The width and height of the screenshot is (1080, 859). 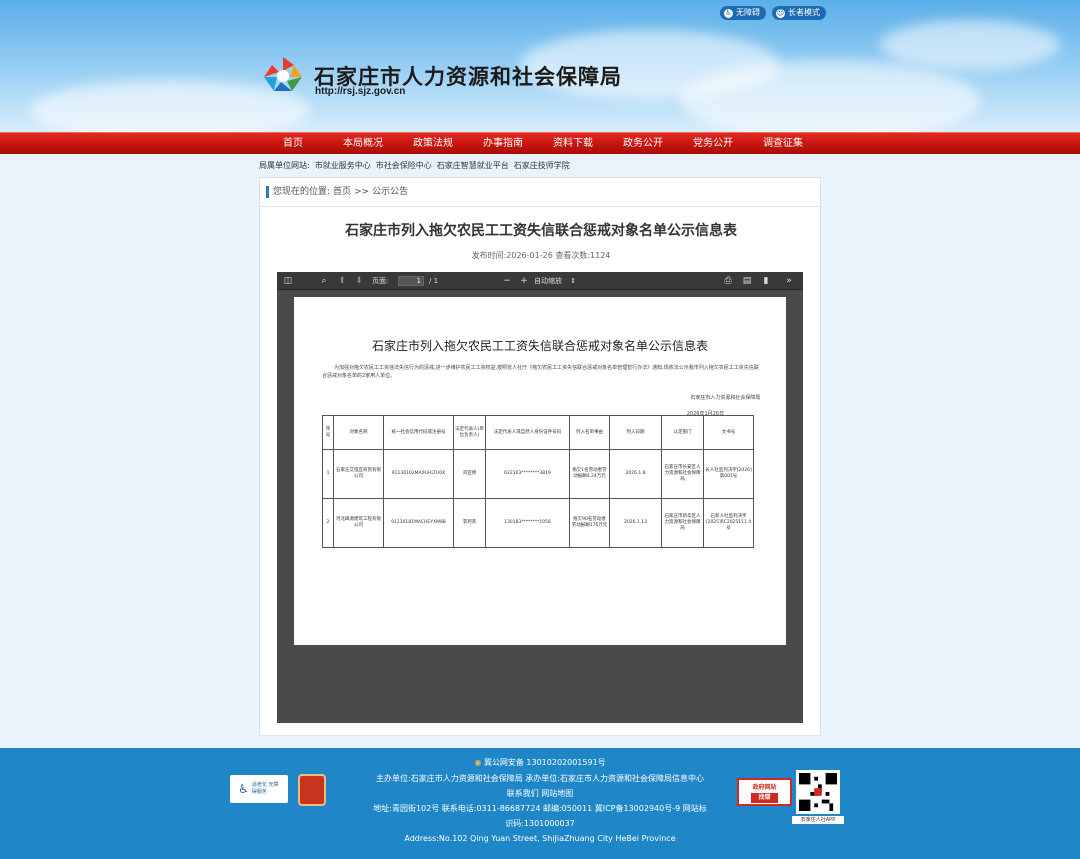 What do you see at coordinates (783, 144) in the screenshot?
I see `nav-survey: 调查征集` at bounding box center [783, 144].